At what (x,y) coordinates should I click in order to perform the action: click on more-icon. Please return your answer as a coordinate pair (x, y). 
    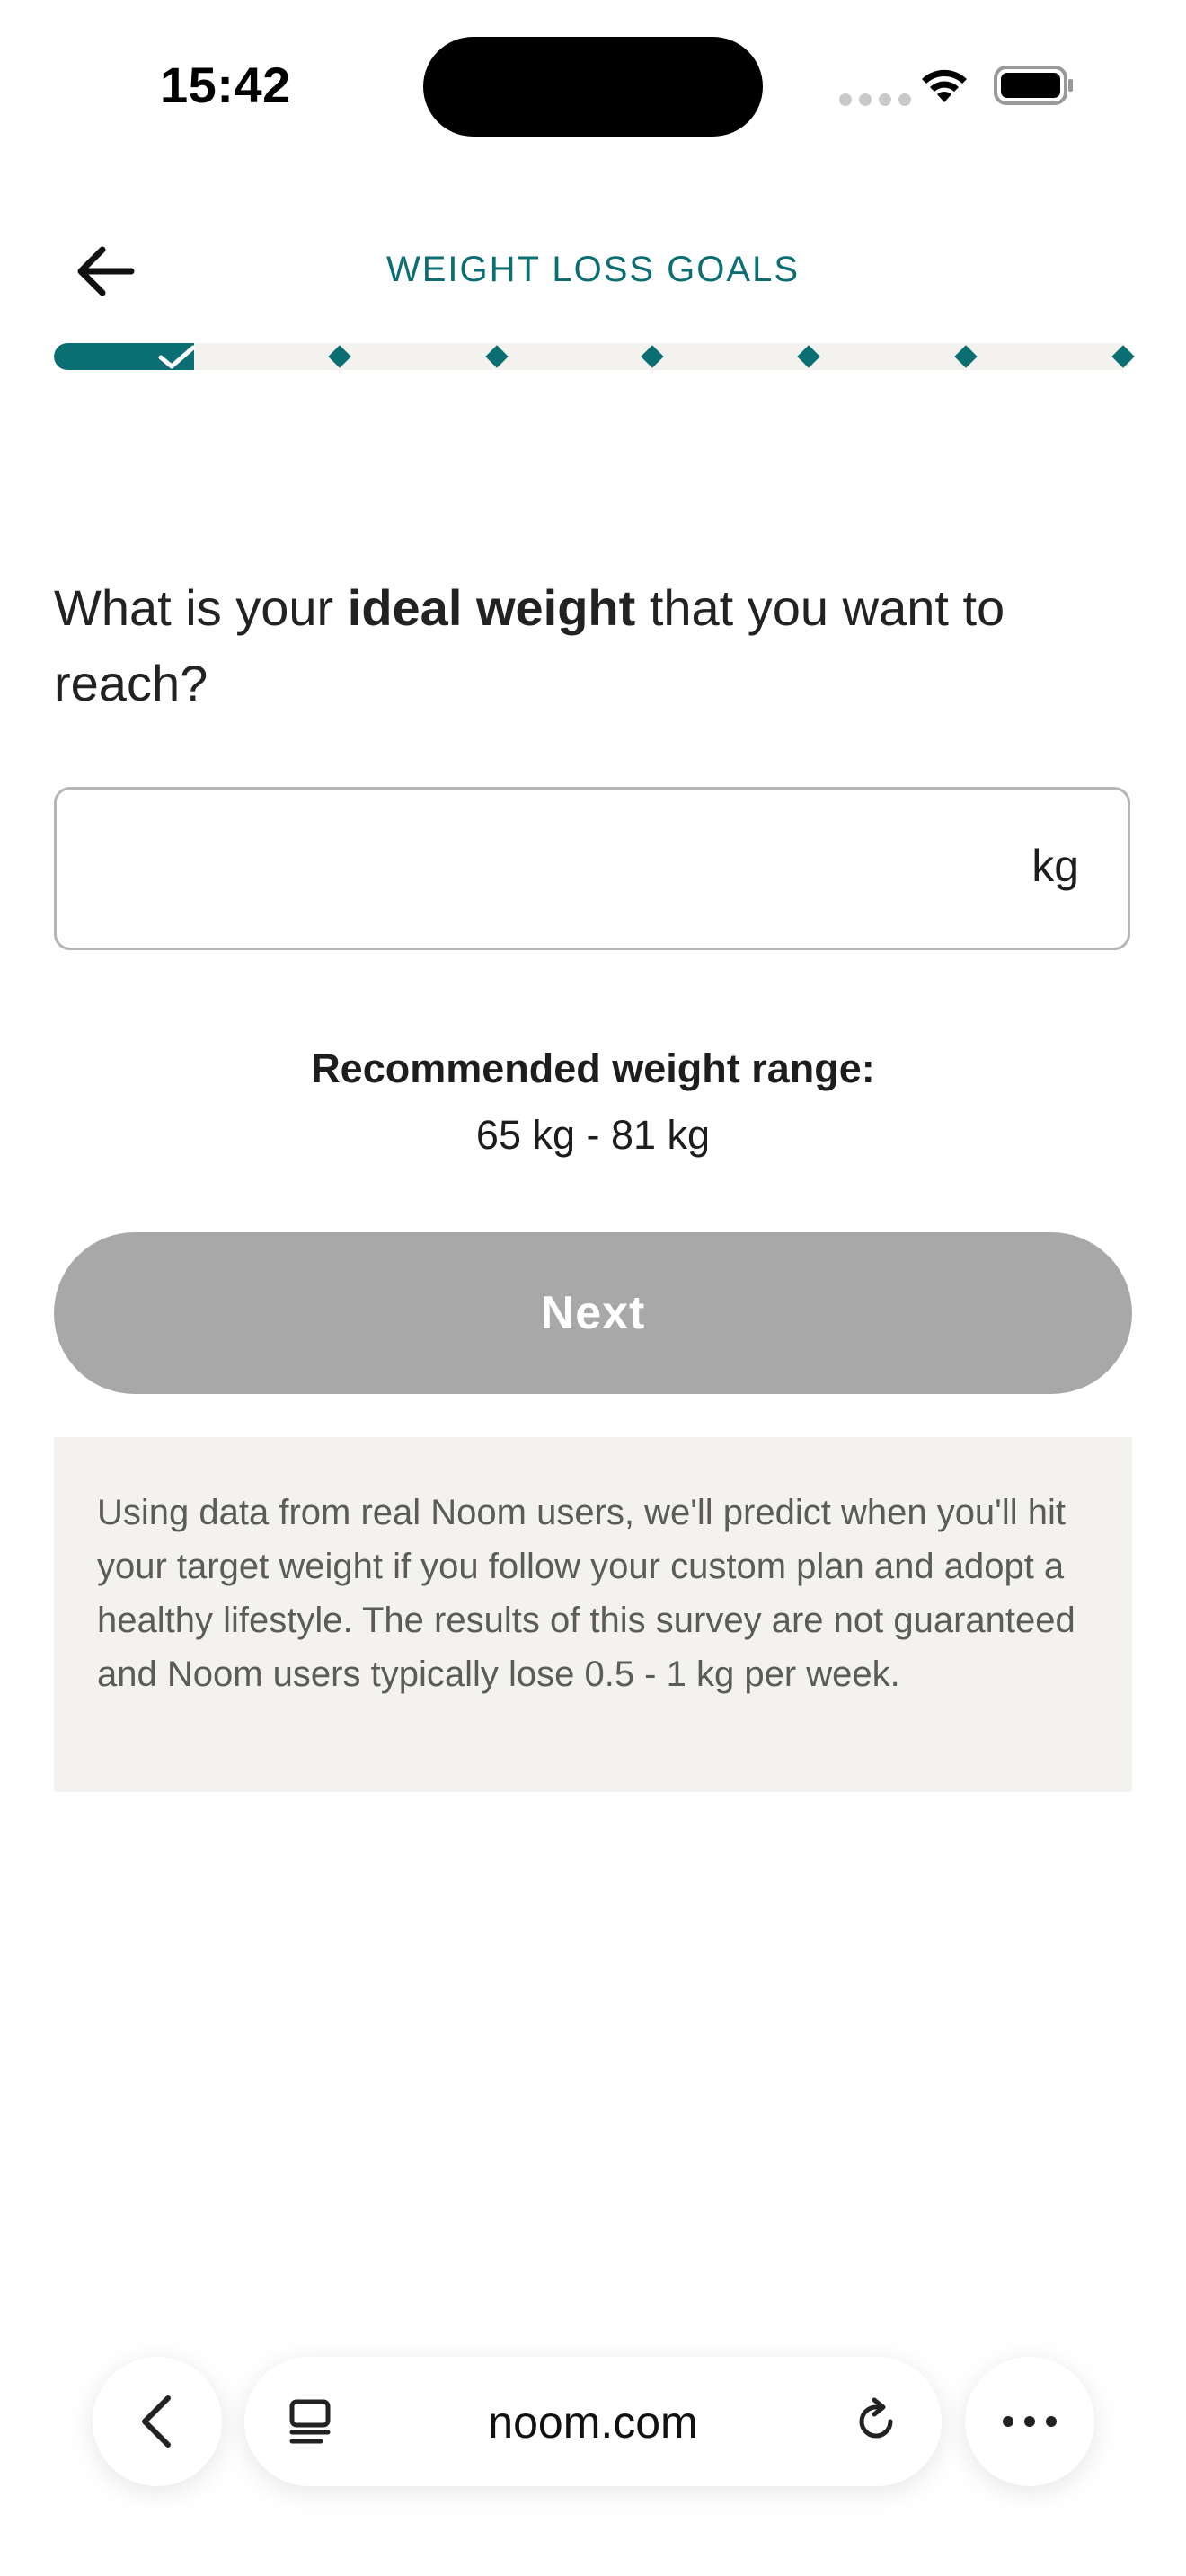
    Looking at the image, I should click on (1030, 2421).